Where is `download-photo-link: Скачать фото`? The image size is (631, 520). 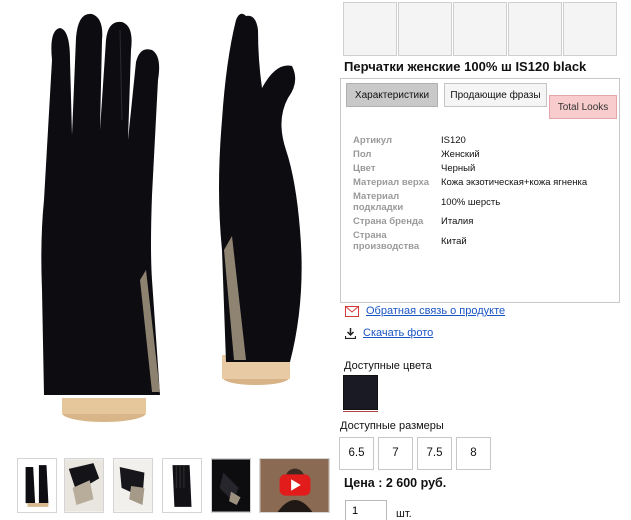
download-photo-link: Скачать фото is located at coordinates (398, 333).